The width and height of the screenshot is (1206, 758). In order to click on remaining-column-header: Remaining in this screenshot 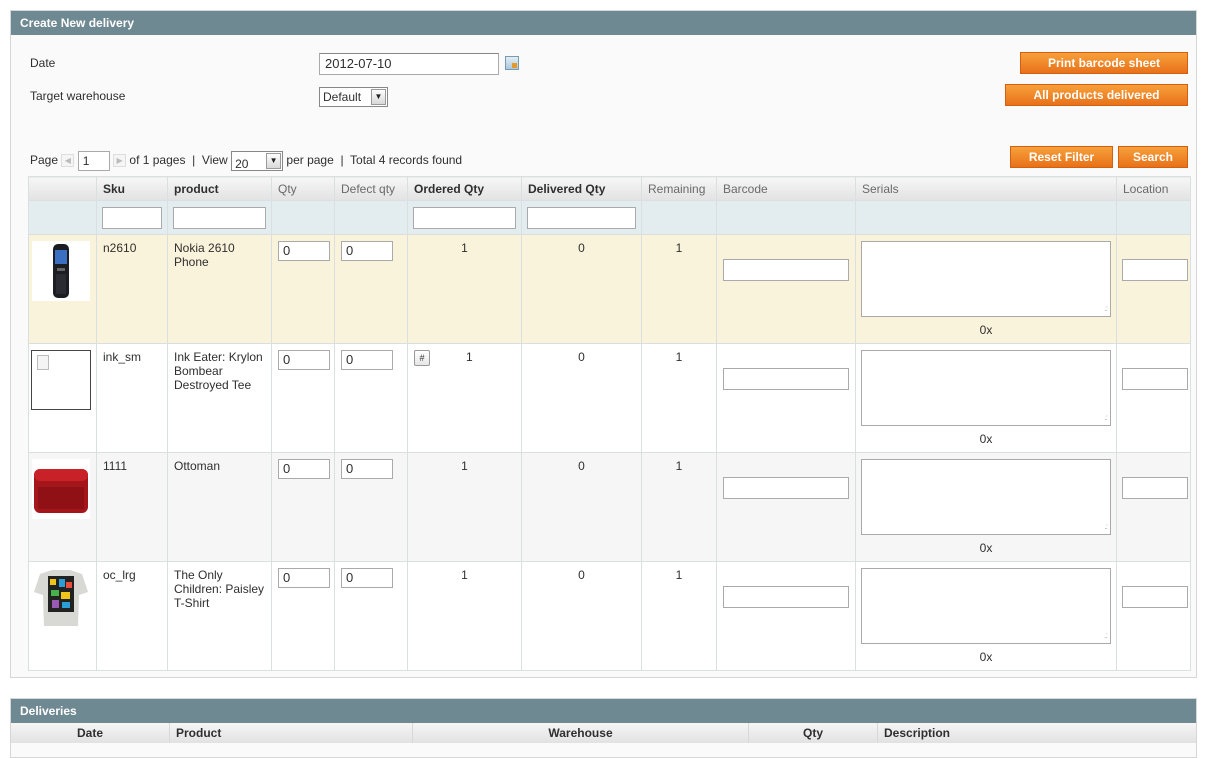, I will do `click(679, 188)`.